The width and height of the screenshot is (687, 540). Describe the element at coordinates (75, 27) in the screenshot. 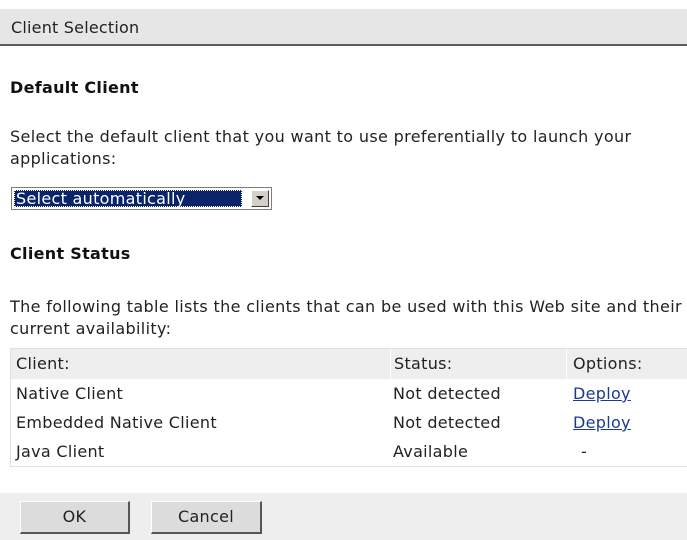

I see `panel-title: Client Selection` at that location.